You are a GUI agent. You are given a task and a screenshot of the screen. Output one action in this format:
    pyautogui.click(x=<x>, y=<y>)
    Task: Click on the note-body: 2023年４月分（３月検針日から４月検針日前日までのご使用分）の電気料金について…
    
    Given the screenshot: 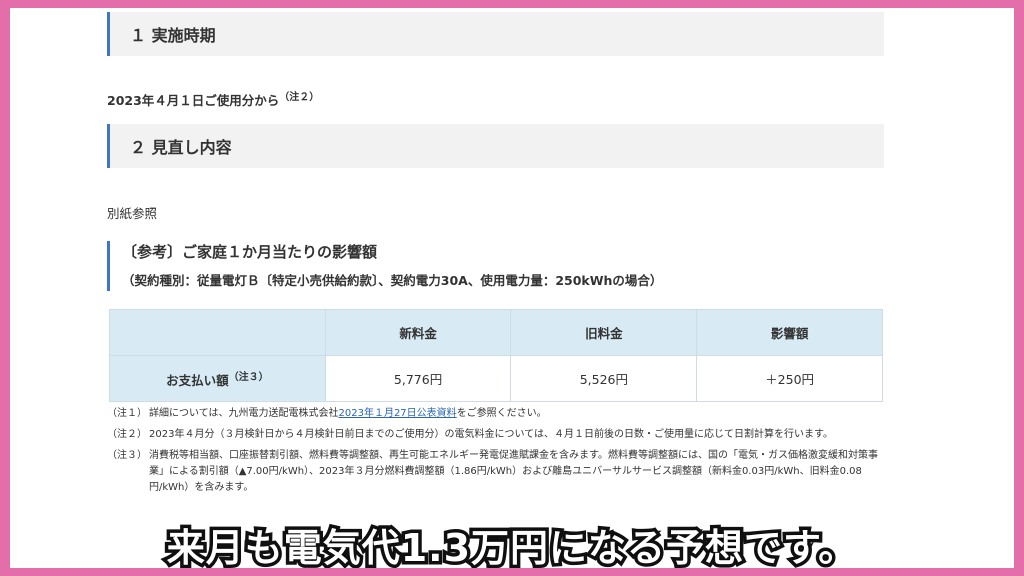 What is the action you would take?
    pyautogui.click(x=491, y=434)
    